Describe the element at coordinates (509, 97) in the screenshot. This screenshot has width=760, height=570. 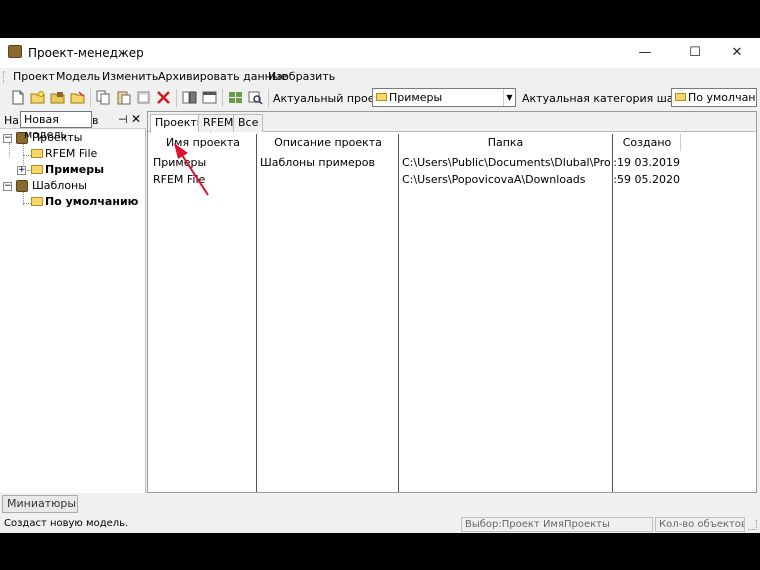
I see `chevron-down-icon: ▼` at that location.